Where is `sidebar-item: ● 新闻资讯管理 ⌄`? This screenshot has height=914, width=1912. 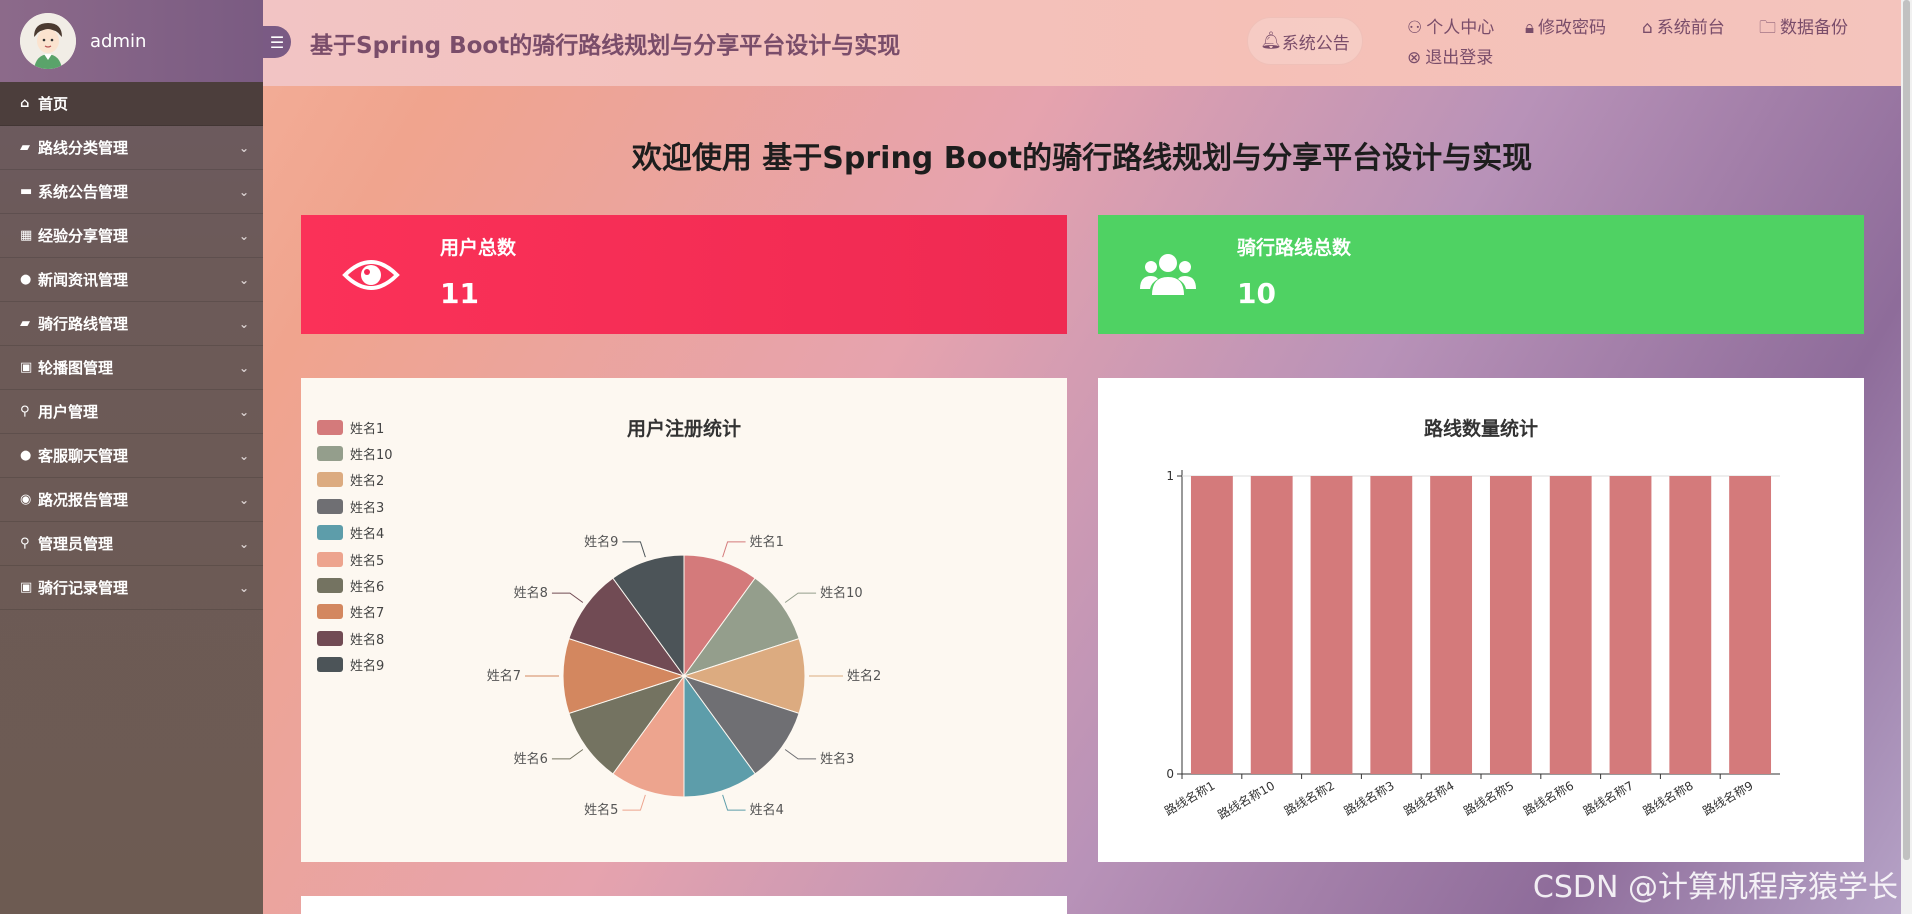 sidebar-item: ● 新闻资讯管理 ⌄ is located at coordinates (131, 280).